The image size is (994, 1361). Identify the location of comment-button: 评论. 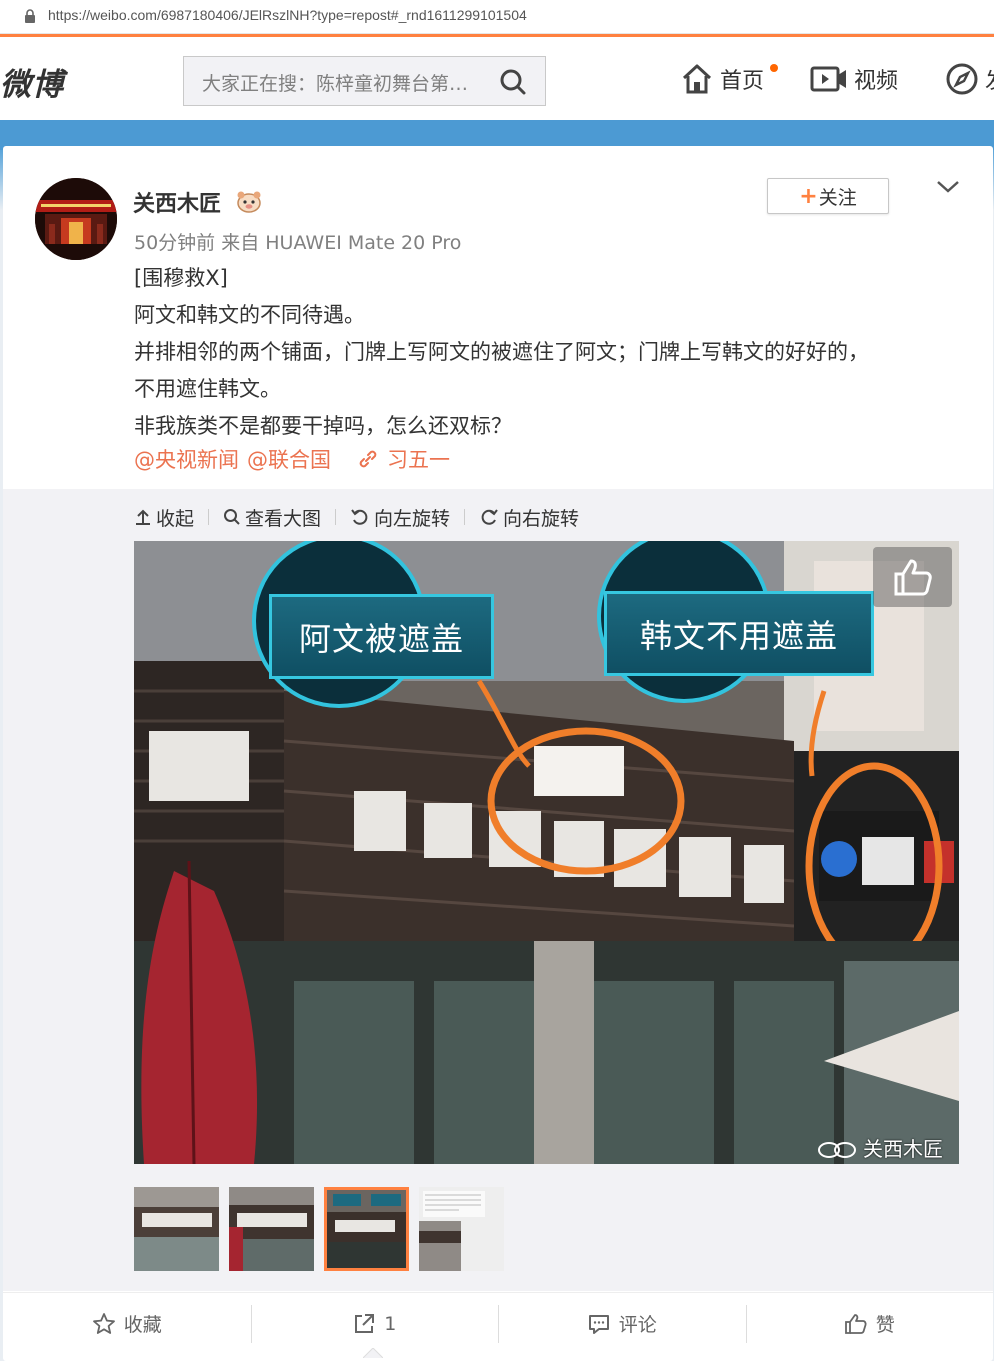
(622, 1323).